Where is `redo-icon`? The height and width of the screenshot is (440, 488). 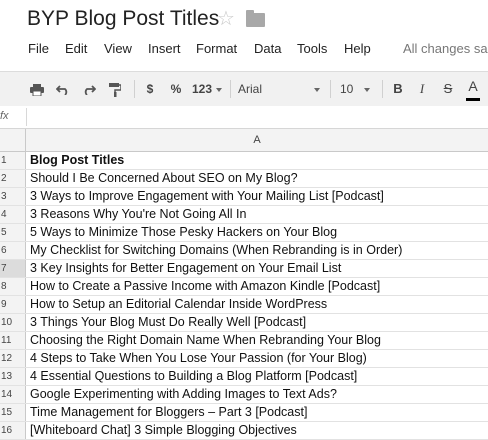
redo-icon is located at coordinates (90, 90).